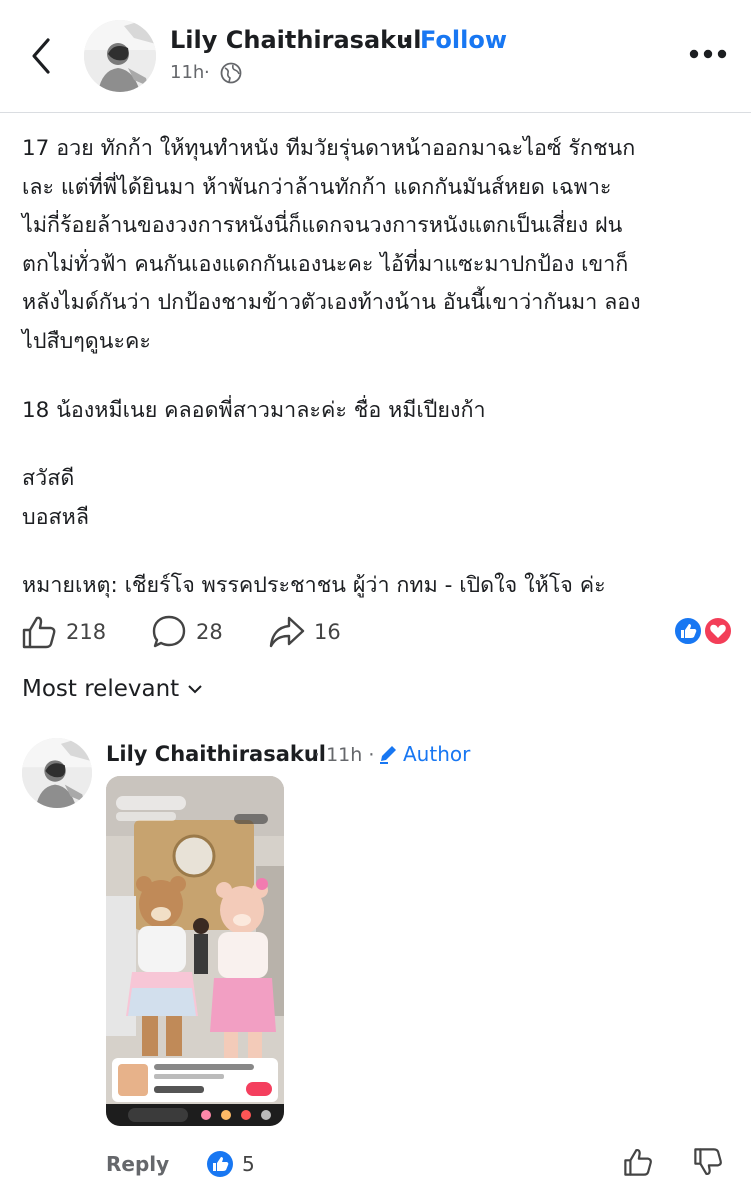 The image size is (751, 1200). Describe the element at coordinates (375, 56) in the screenshot. I see `post-header: Lily Chaithirasakul · Follow 11h ·` at that location.